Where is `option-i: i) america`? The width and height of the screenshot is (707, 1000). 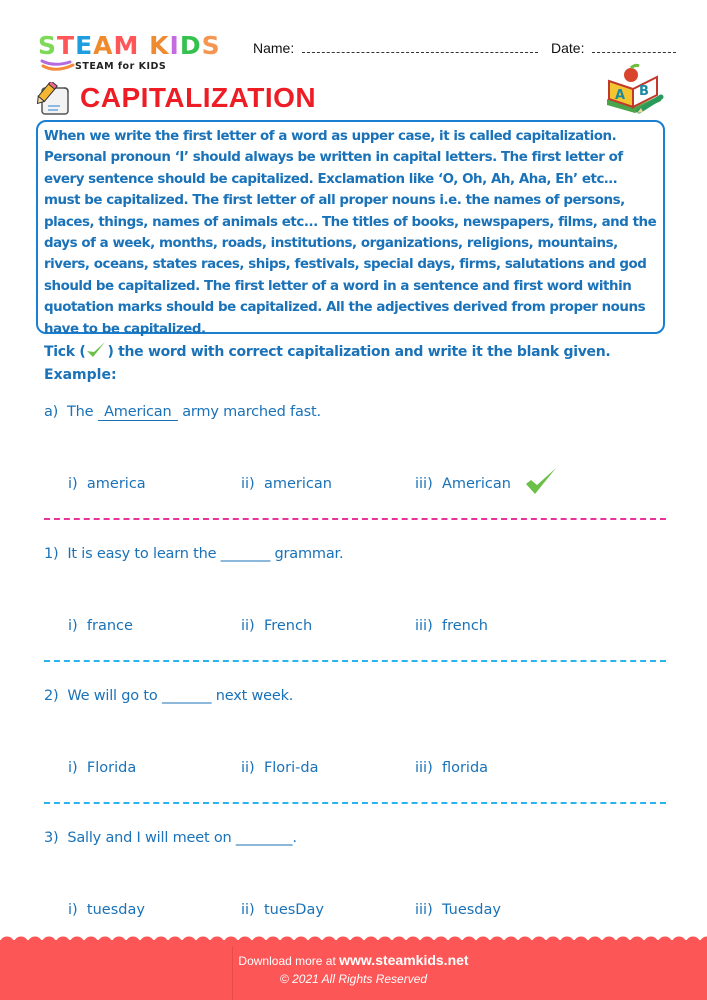
option-i: i) america is located at coordinates (107, 484).